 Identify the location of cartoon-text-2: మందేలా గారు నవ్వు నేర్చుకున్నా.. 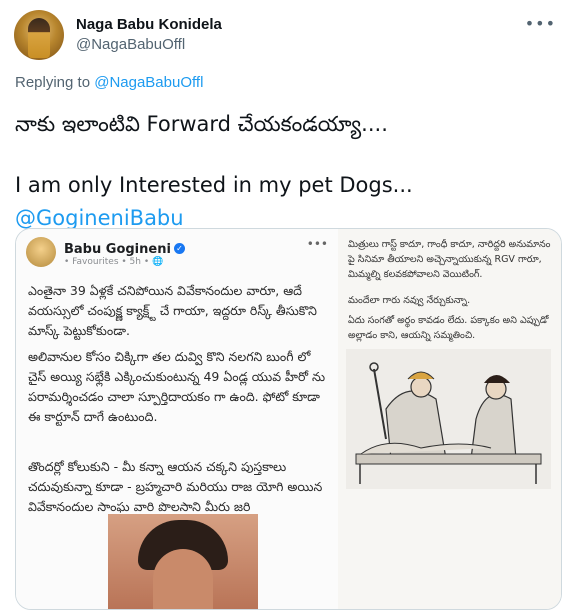
(409, 300).